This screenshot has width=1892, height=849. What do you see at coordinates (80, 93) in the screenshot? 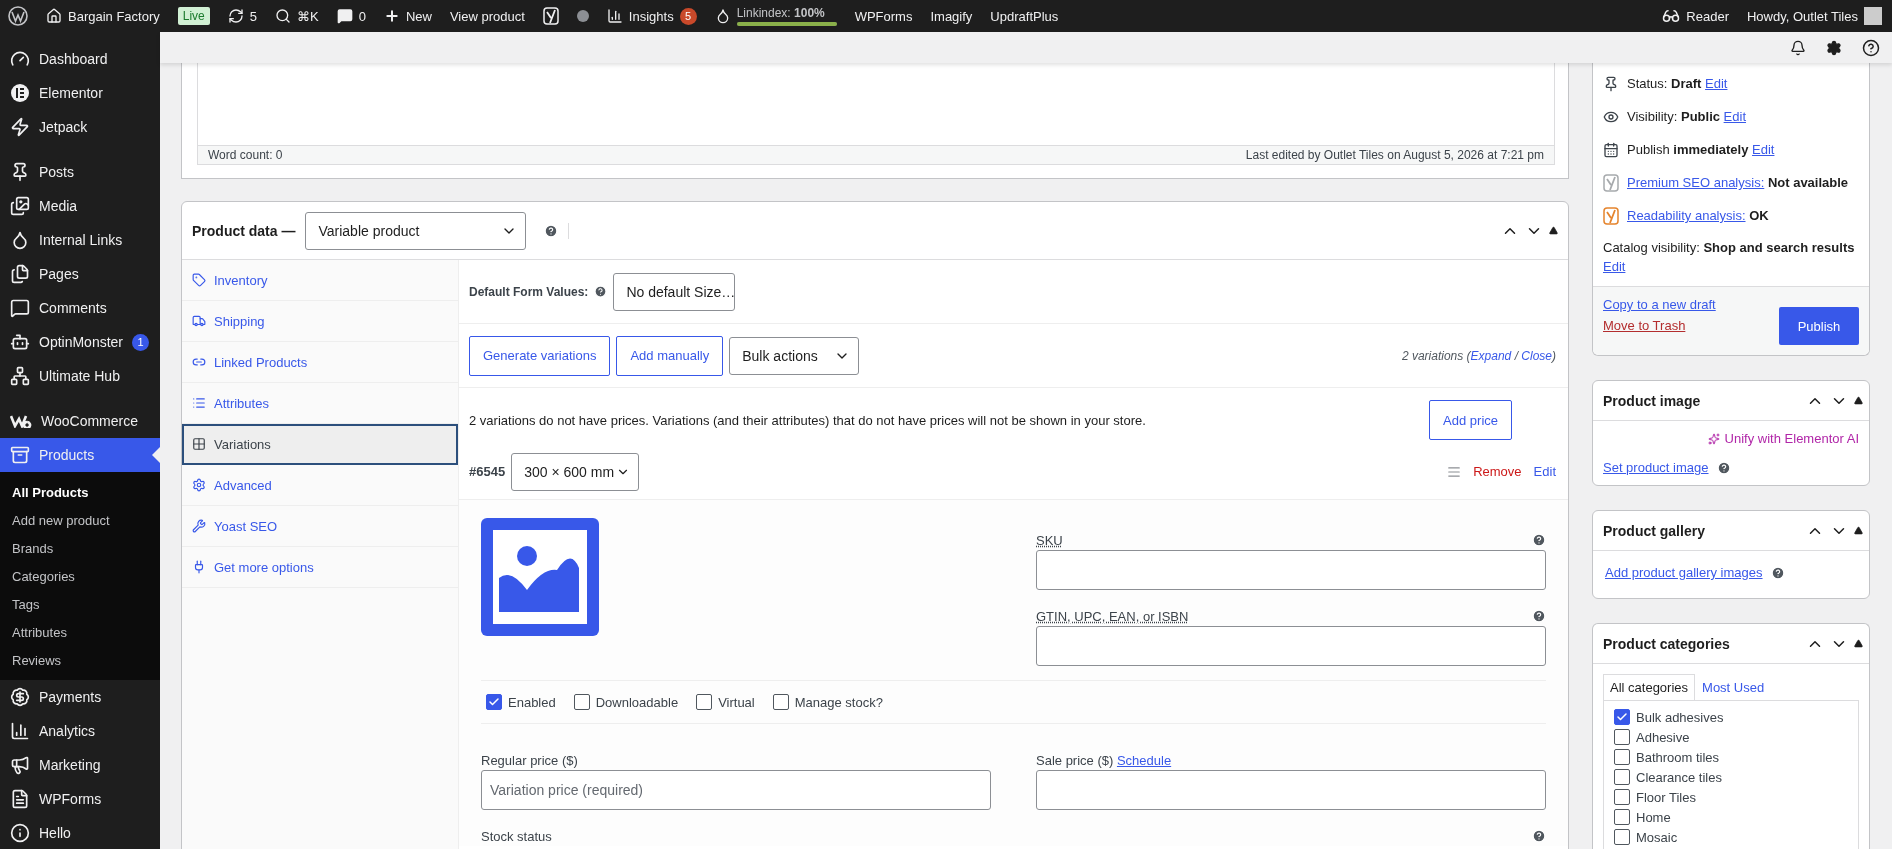
I see `sidebar-item: Elementor` at bounding box center [80, 93].